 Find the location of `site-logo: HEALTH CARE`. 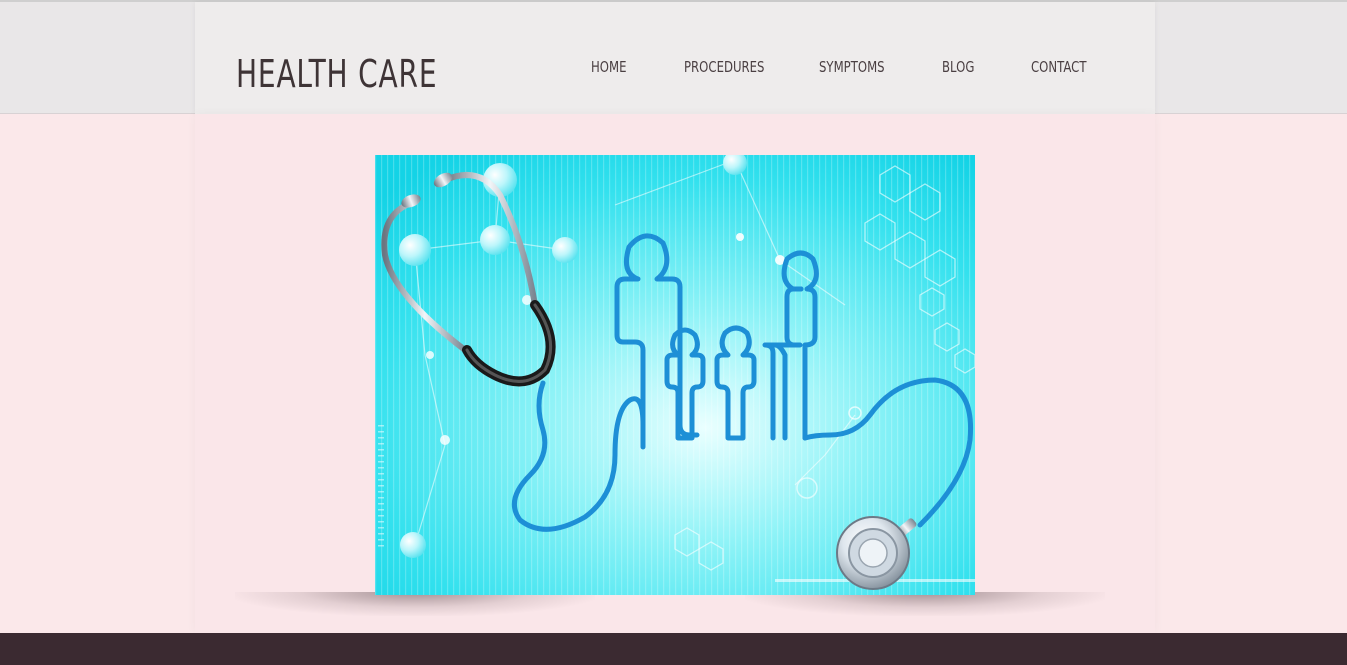

site-logo: HEALTH CARE is located at coordinates (336, 74).